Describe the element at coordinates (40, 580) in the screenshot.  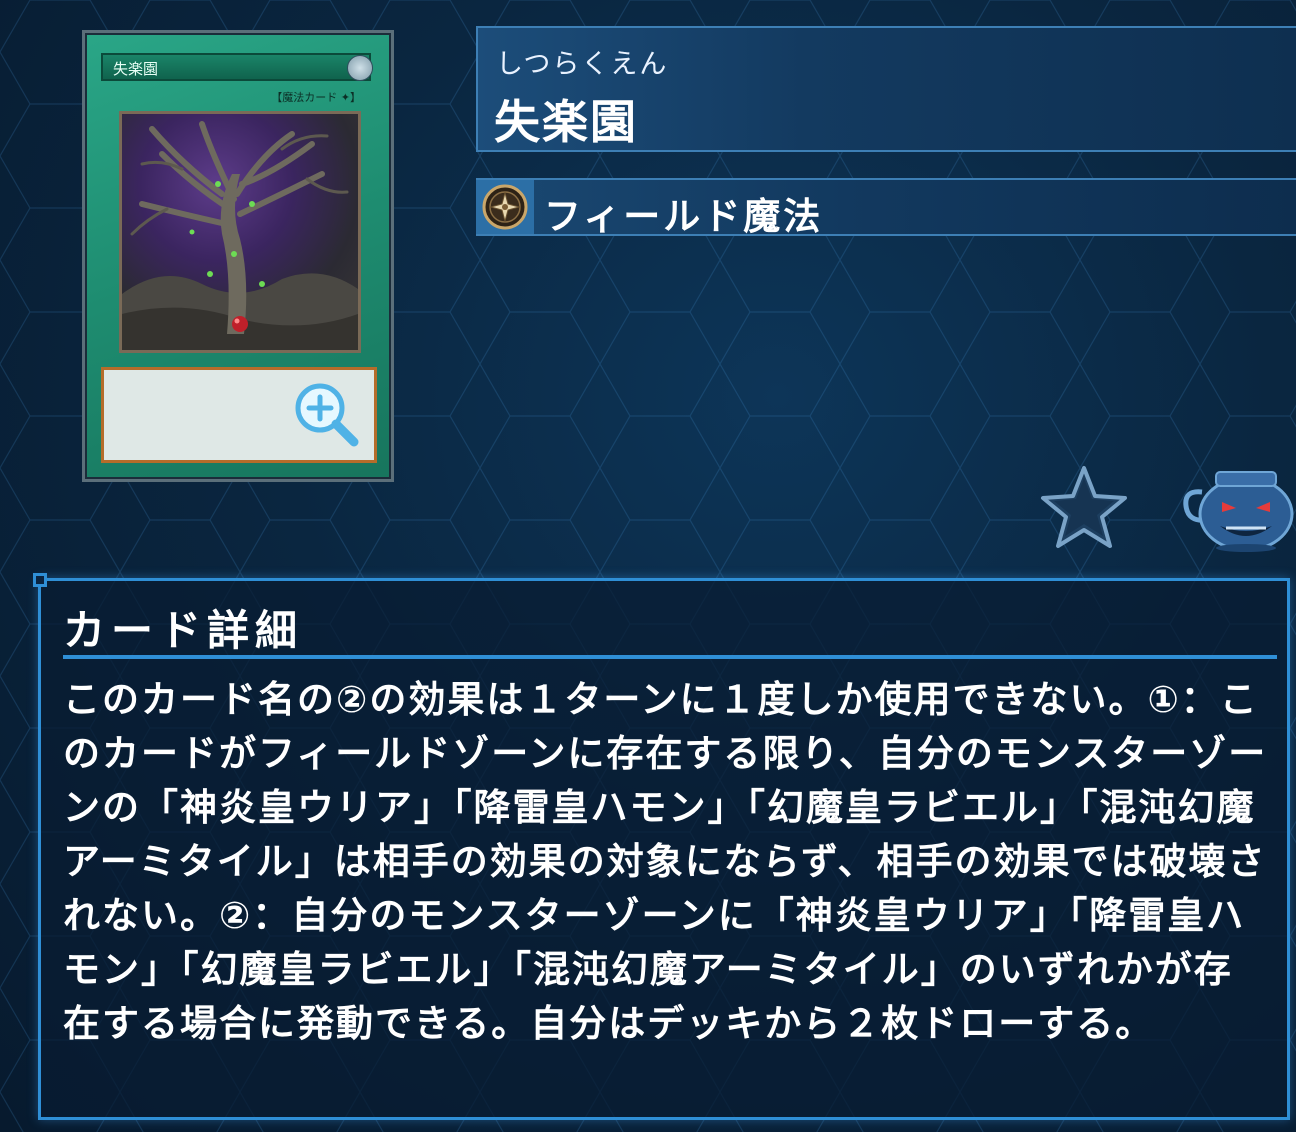
I see `panel-corner` at that location.